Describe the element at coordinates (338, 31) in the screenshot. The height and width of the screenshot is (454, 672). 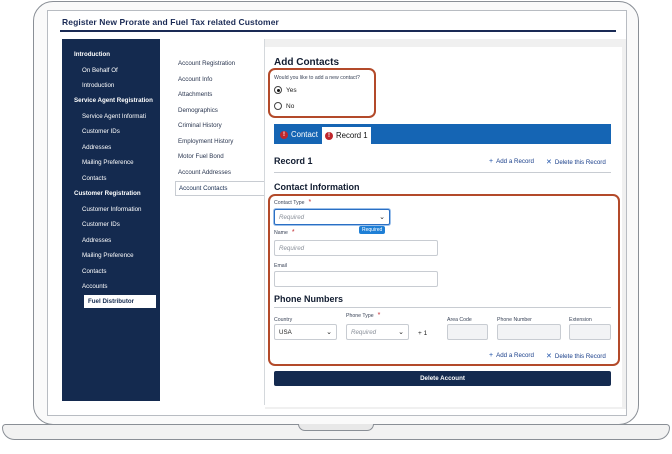
I see `title-divider` at that location.